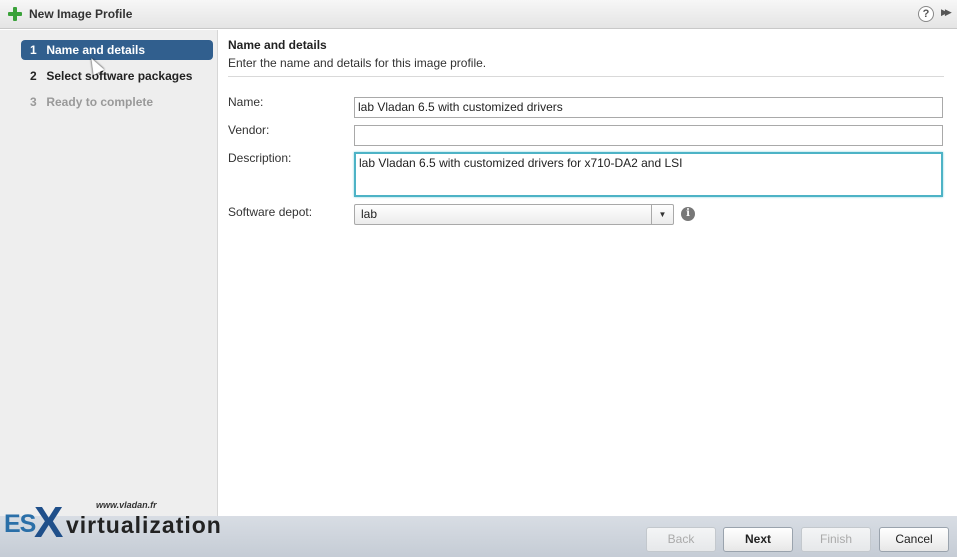 This screenshot has height=557, width=957. Describe the element at coordinates (688, 214) in the screenshot. I see `info-icon: i` at that location.